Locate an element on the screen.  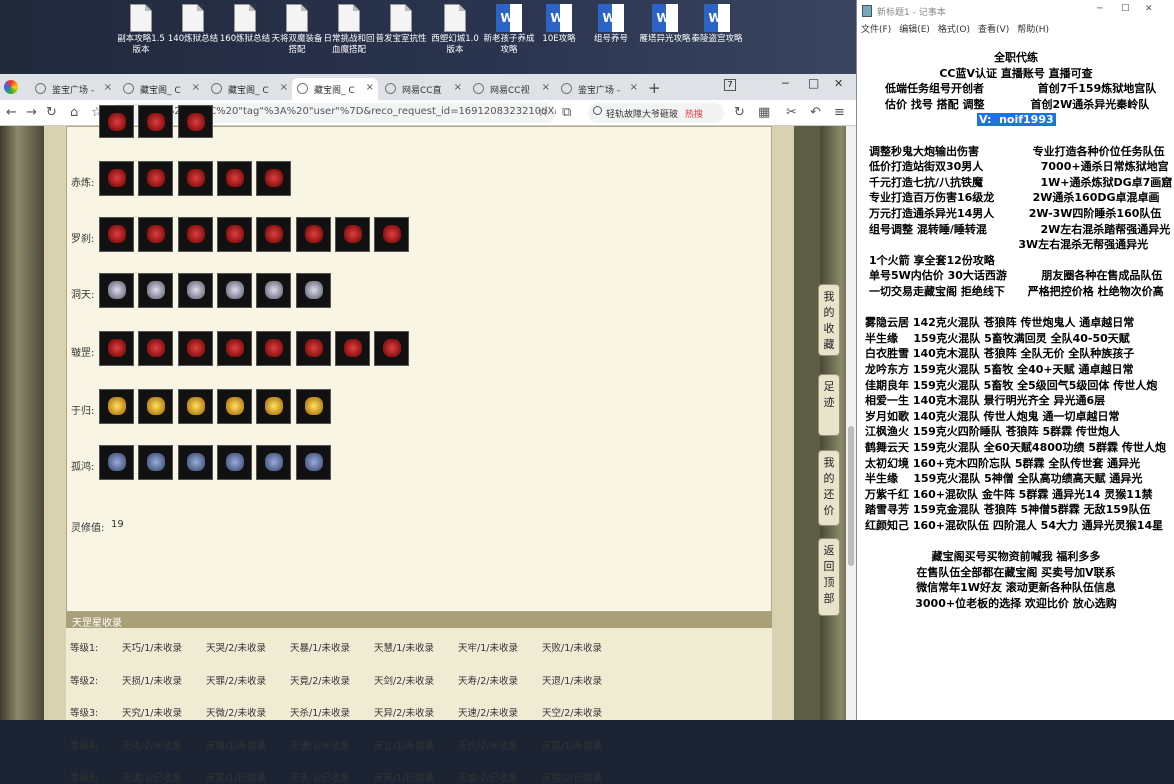
reload-icon: ↻ is located at coordinates (51, 113).